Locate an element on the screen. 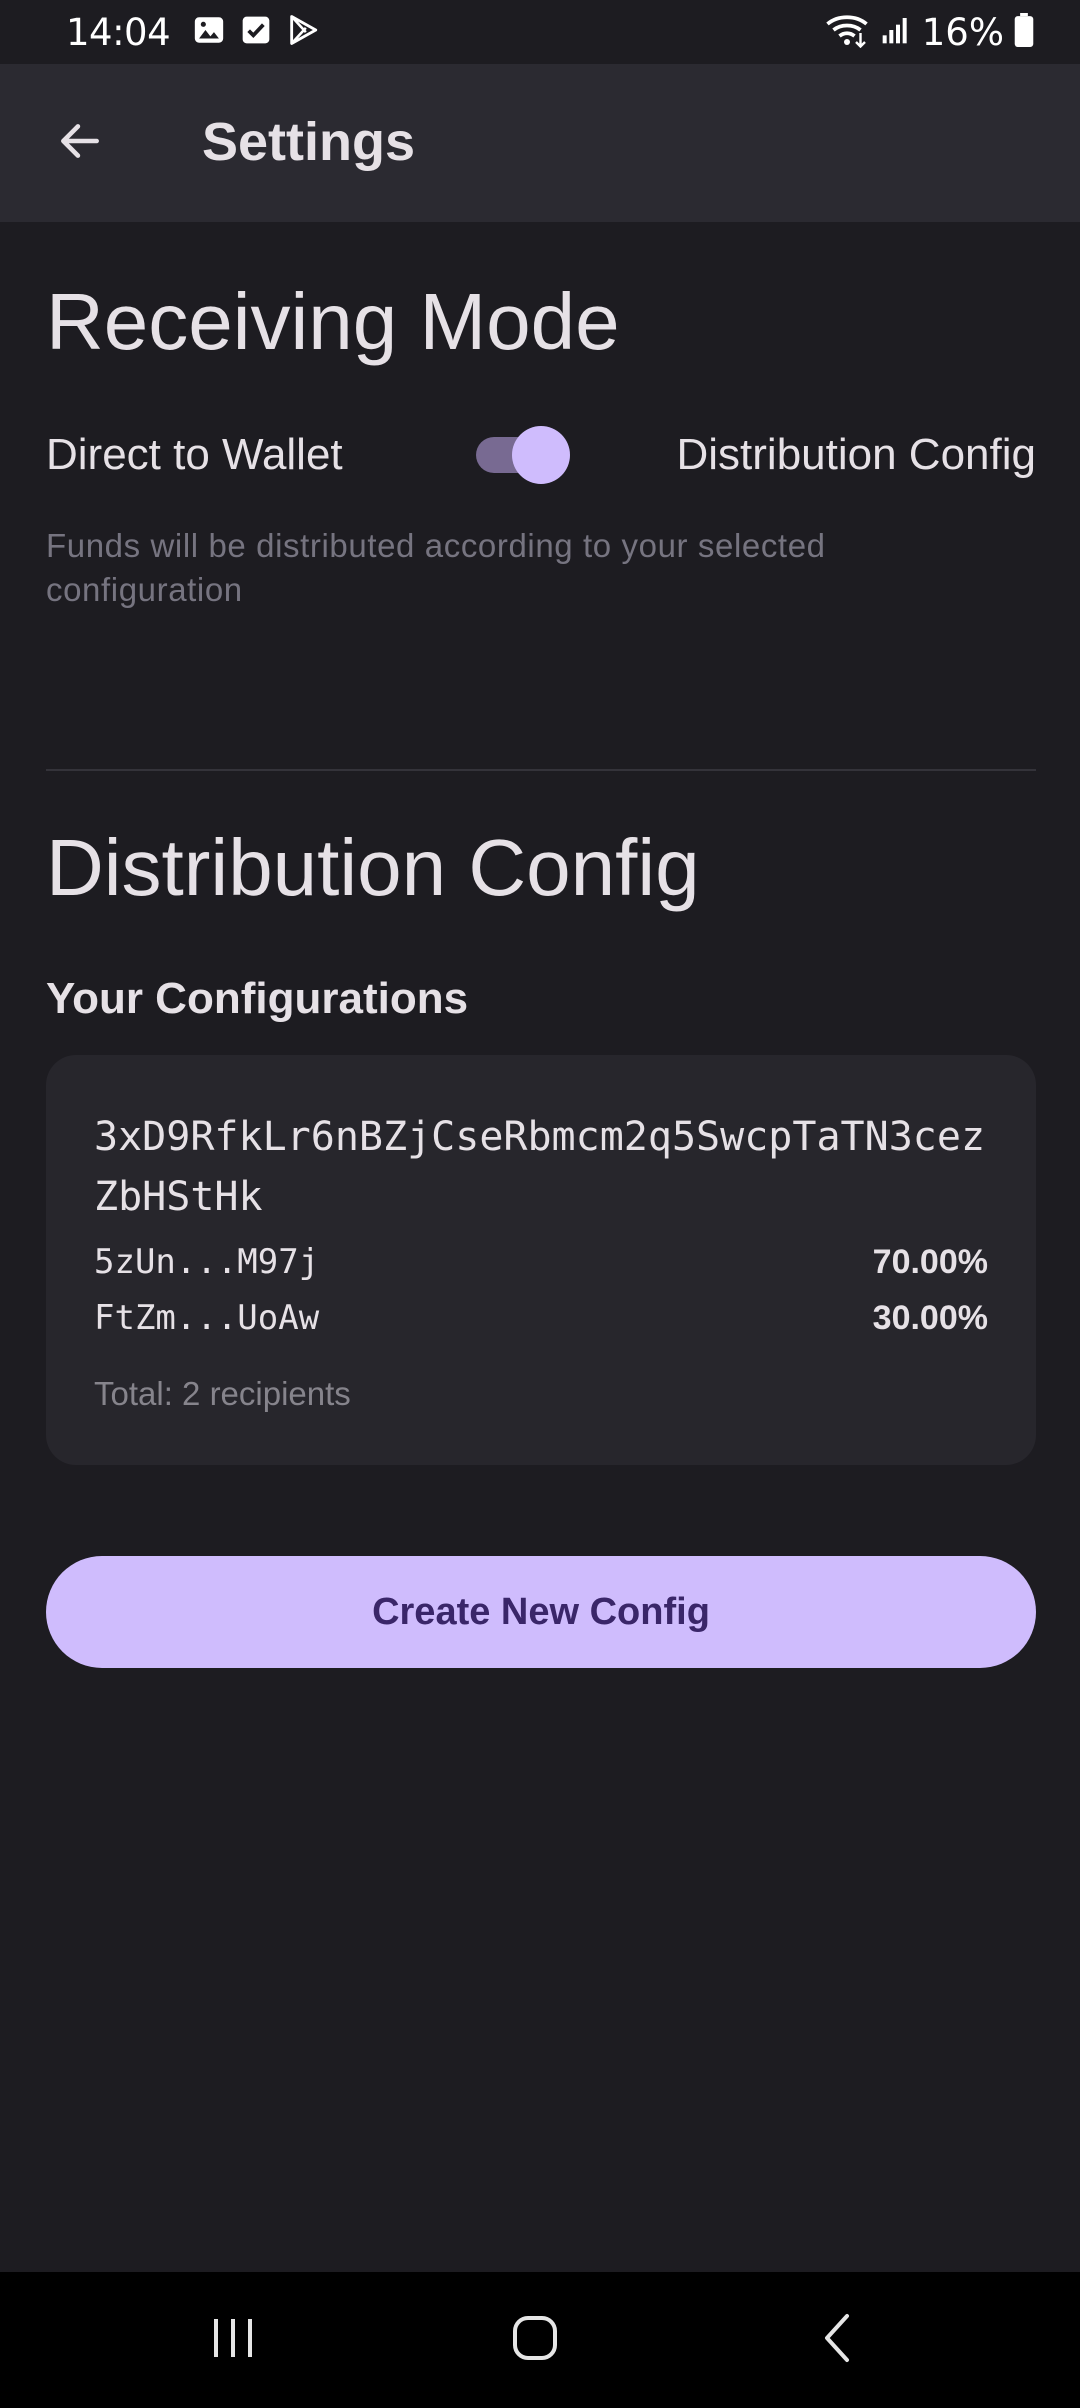 The height and width of the screenshot is (2408, 1080). distribution-config-heading: Distribution Config is located at coordinates (373, 867).